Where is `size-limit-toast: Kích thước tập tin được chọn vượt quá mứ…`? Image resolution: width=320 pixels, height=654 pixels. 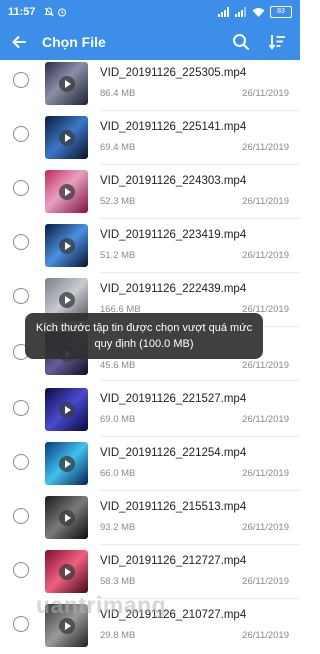
size-limit-toast: Kích thước tập tin được chọn vượt quá mứ… is located at coordinates (144, 336).